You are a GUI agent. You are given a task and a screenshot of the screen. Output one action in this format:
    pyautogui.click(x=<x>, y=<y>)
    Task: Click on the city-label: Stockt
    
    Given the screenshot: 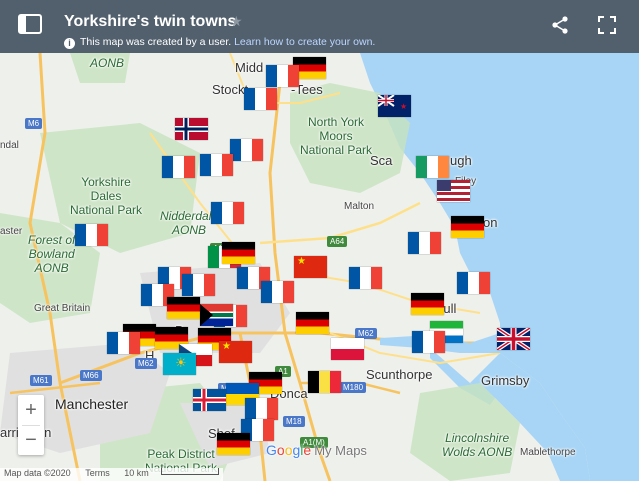 What is the action you would take?
    pyautogui.click(x=230, y=89)
    